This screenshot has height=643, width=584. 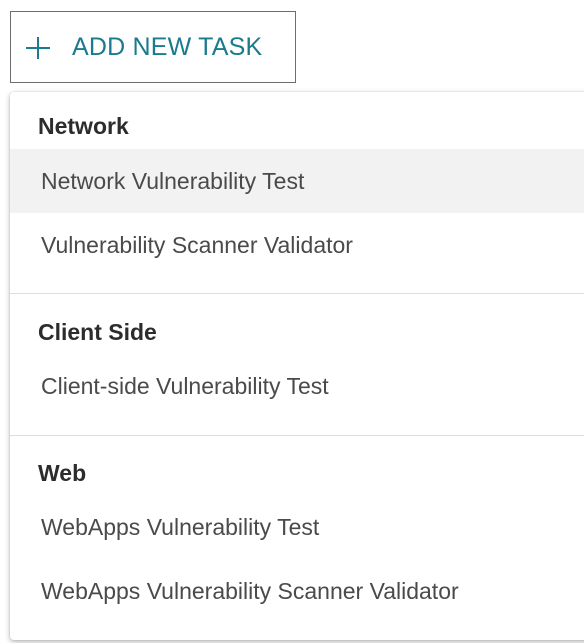 I want to click on menu-item-webapps-vulnerability-test: WebApps Vulnerability Test, so click(x=297, y=527).